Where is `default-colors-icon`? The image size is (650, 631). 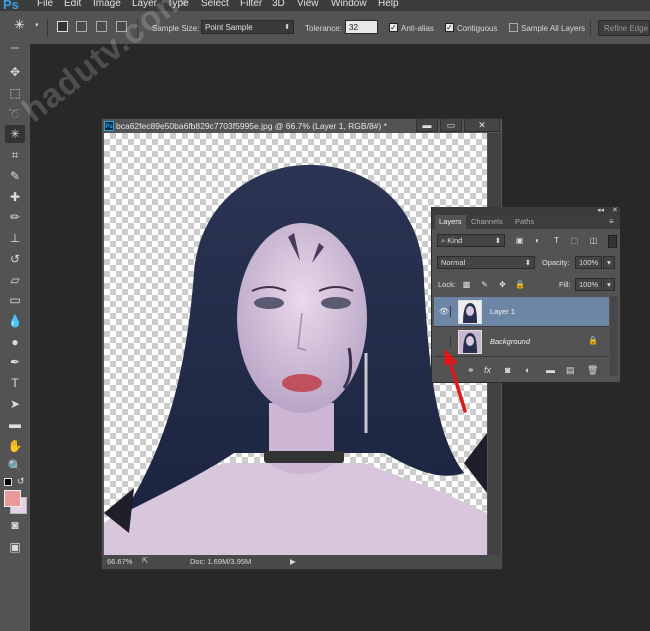
default-colors-icon is located at coordinates (8, 482).